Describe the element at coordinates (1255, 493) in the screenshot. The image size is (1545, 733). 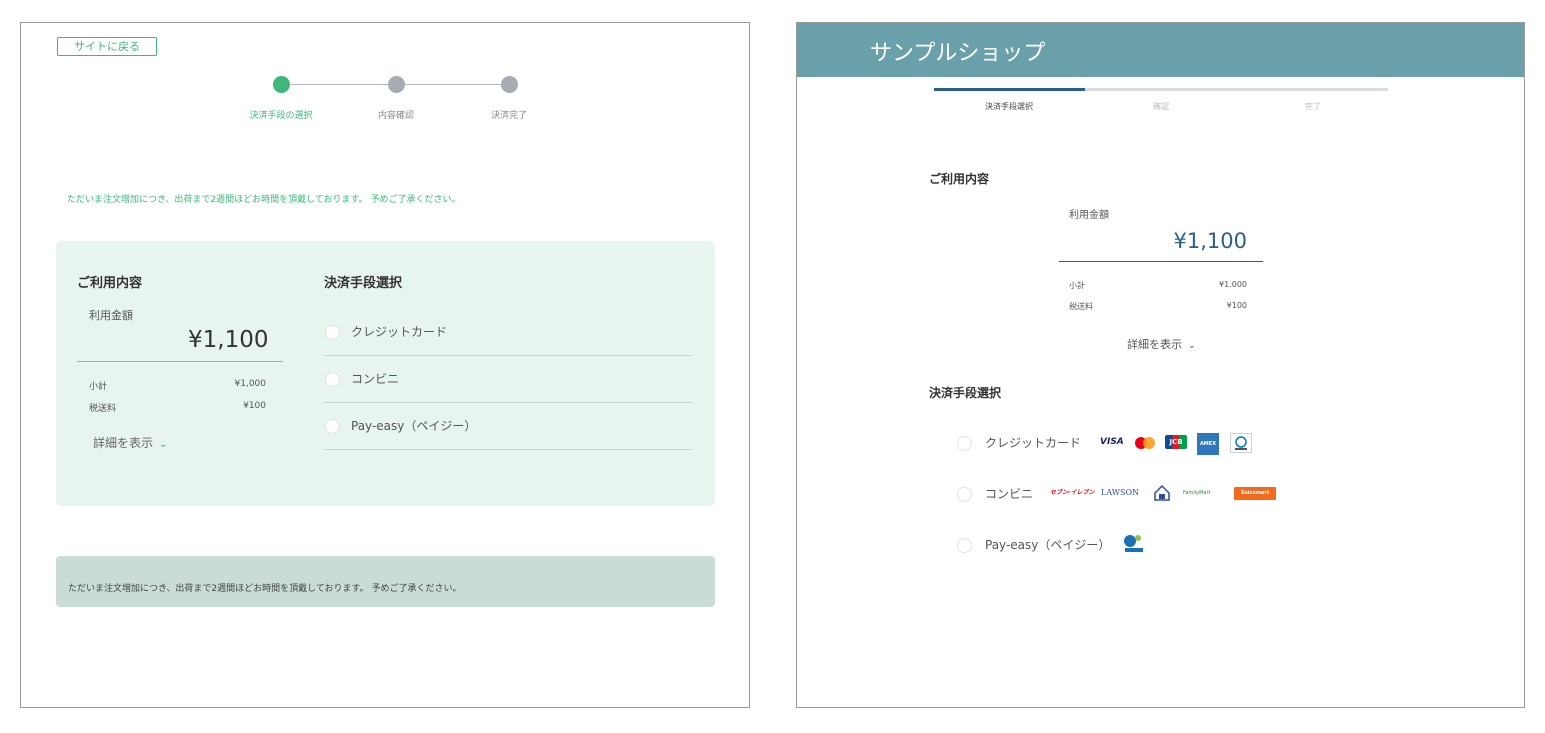
I see `seicomart-logo-icon: Seicomart` at that location.